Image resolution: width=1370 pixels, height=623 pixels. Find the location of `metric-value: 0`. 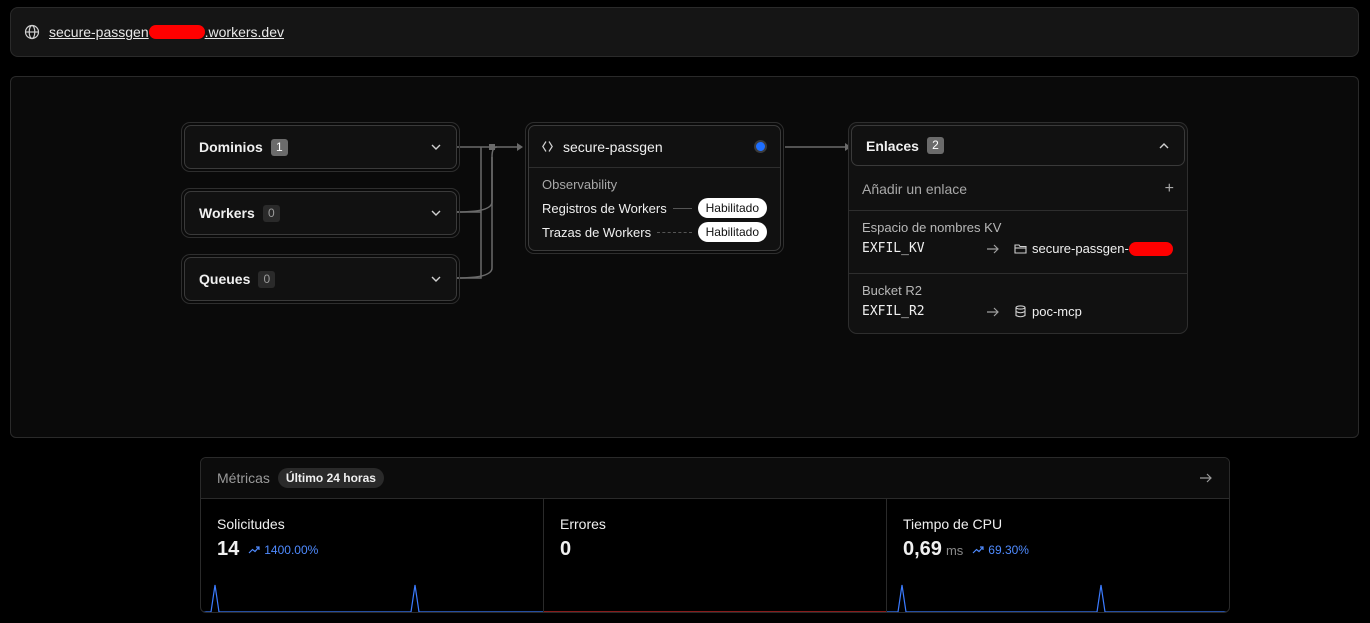

metric-value: 0 is located at coordinates (566, 549).